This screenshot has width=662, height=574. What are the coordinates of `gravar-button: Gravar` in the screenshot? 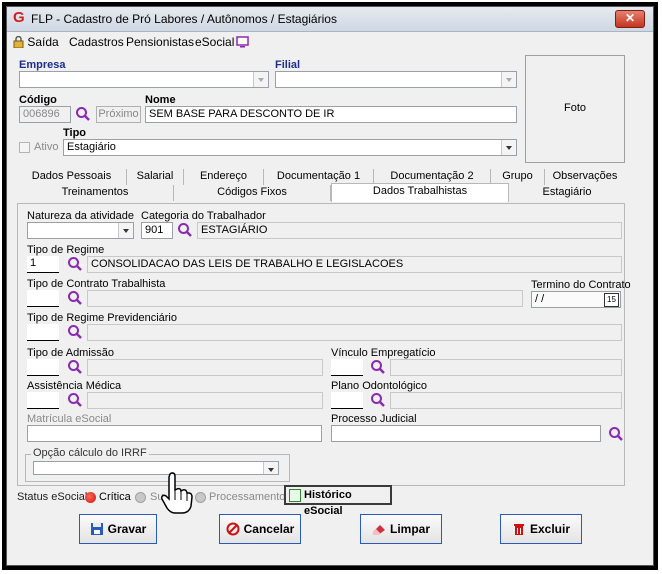 It's located at (118, 529).